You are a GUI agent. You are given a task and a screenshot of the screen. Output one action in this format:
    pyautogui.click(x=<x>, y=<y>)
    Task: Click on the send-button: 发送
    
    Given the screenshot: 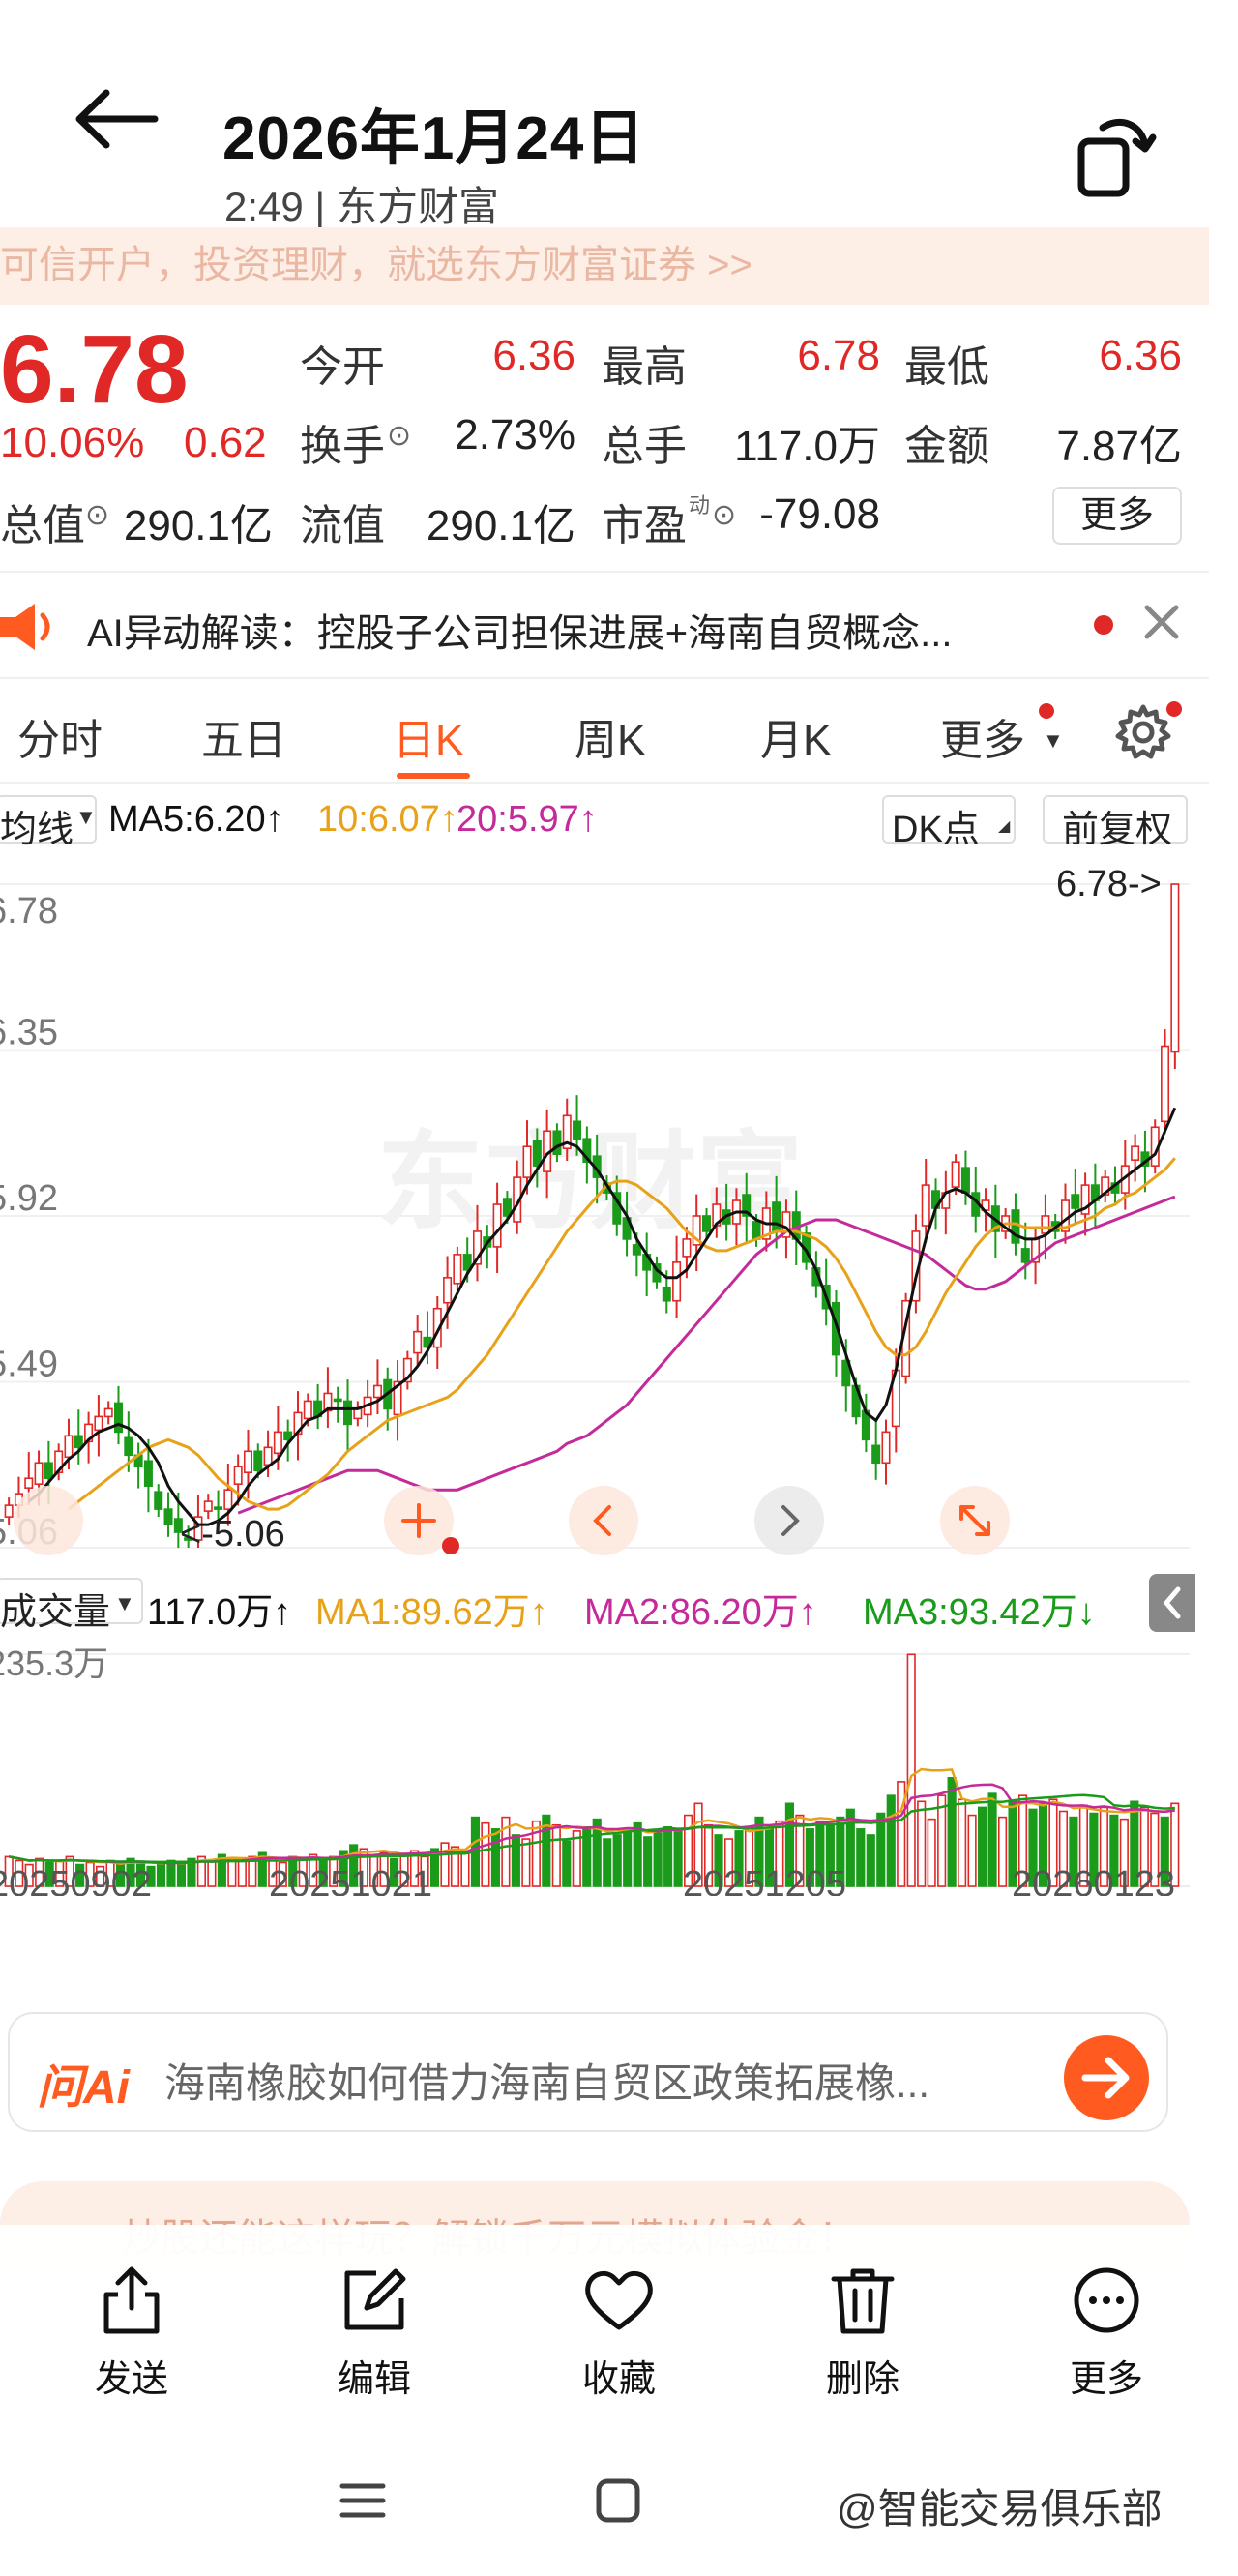 What is the action you would take?
    pyautogui.click(x=131, y=2333)
    